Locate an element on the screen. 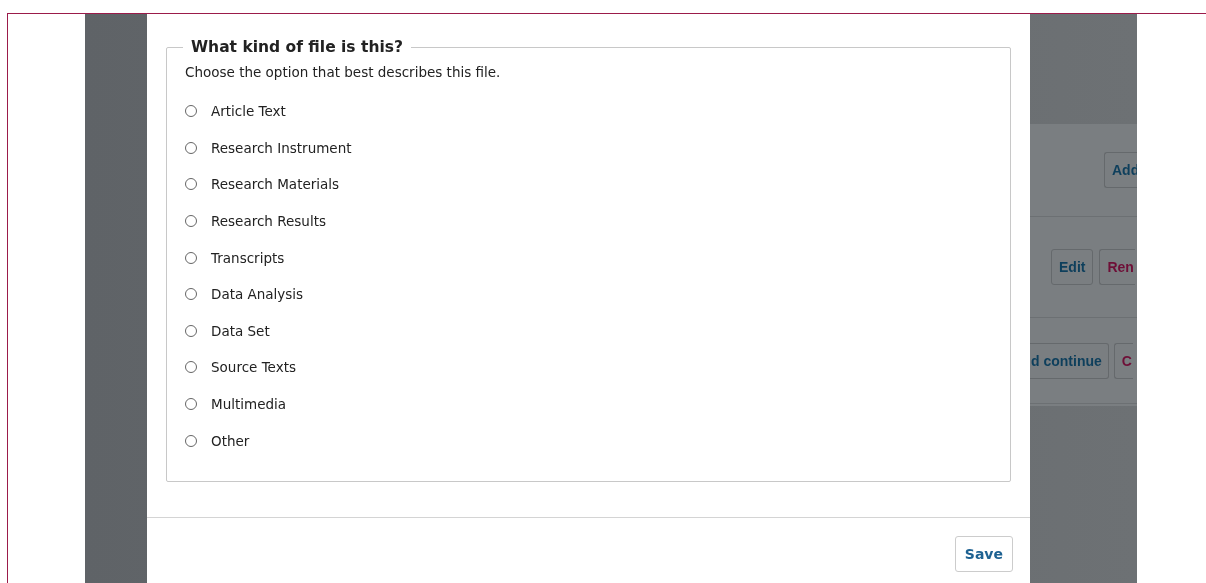 The image size is (1206, 583). option-label: Source Texts is located at coordinates (253, 367).